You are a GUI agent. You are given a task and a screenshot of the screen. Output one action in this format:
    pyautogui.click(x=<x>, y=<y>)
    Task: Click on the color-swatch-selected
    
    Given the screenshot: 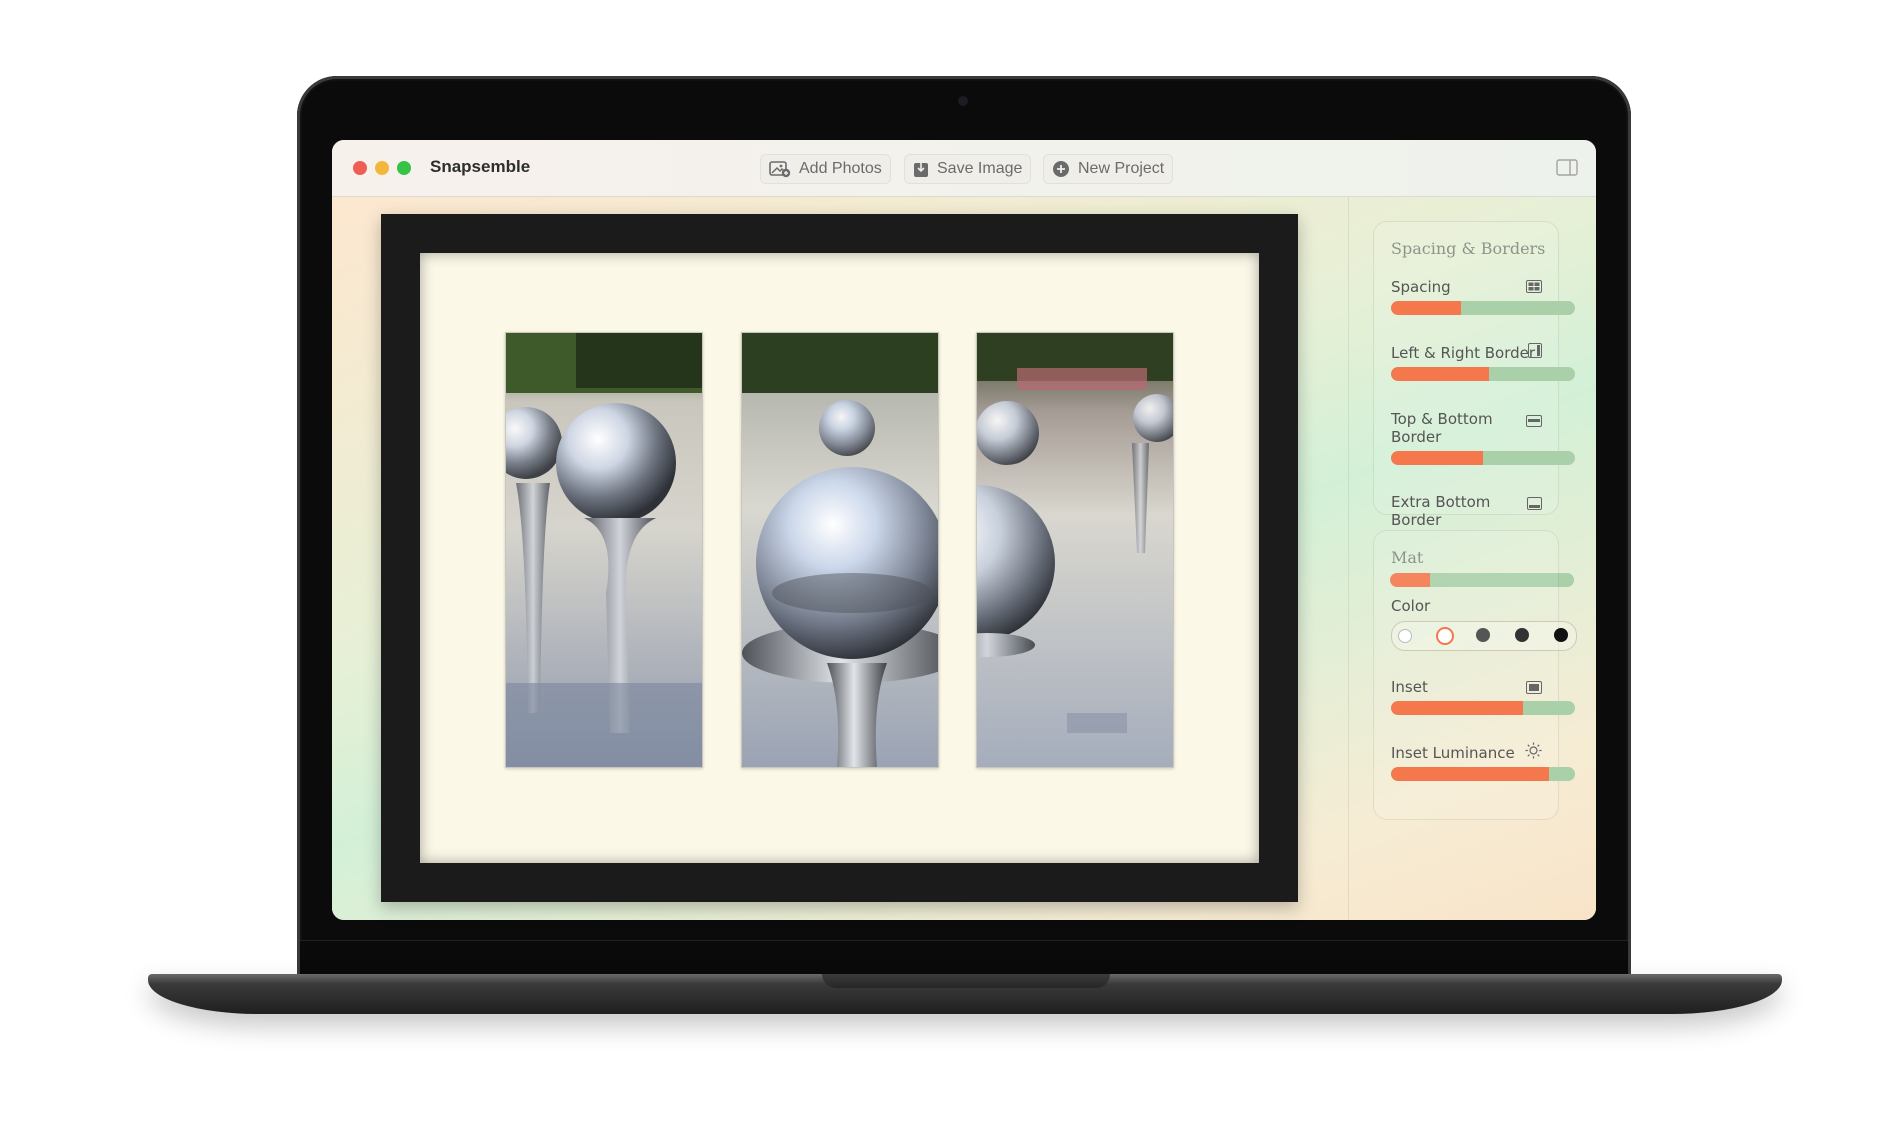 What is the action you would take?
    pyautogui.click(x=1445, y=636)
    